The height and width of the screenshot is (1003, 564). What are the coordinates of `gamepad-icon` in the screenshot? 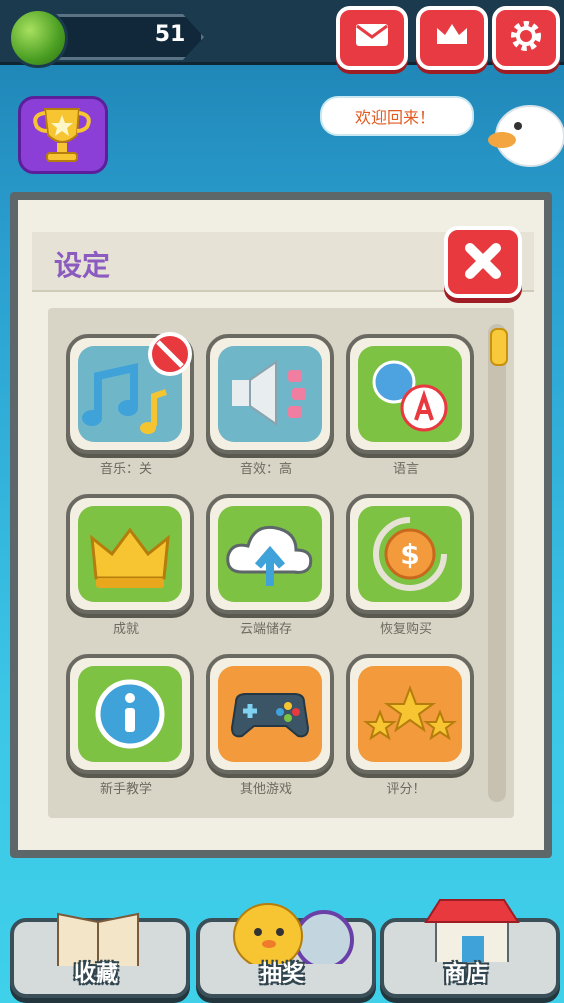 It's located at (270, 715).